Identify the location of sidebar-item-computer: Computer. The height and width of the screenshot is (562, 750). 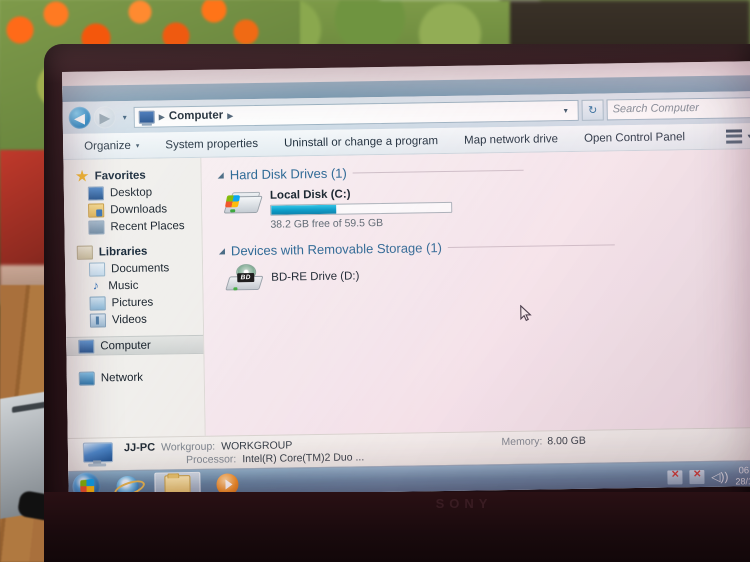
(135, 345).